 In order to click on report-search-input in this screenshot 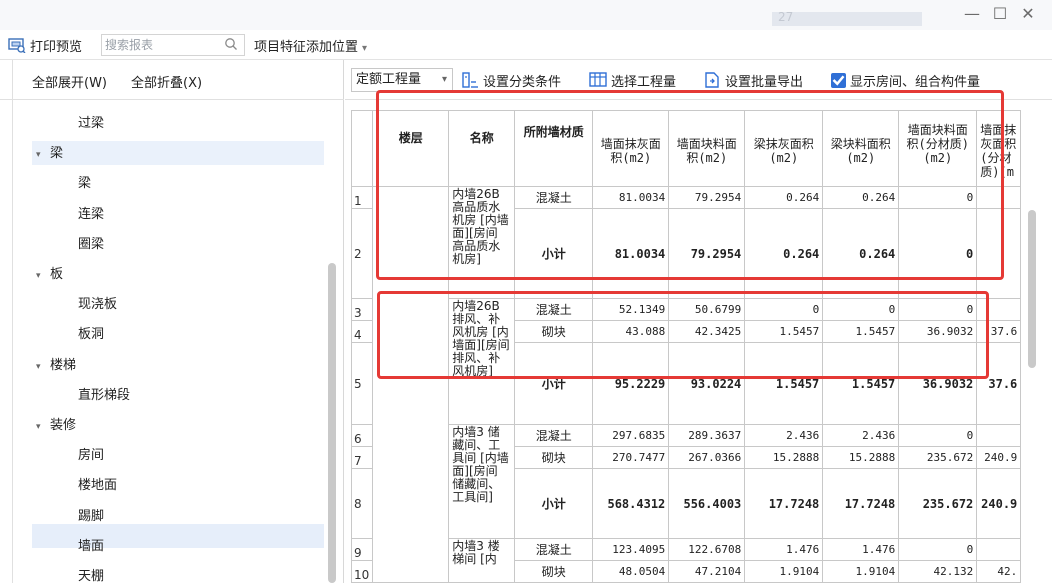, I will do `click(164, 45)`.